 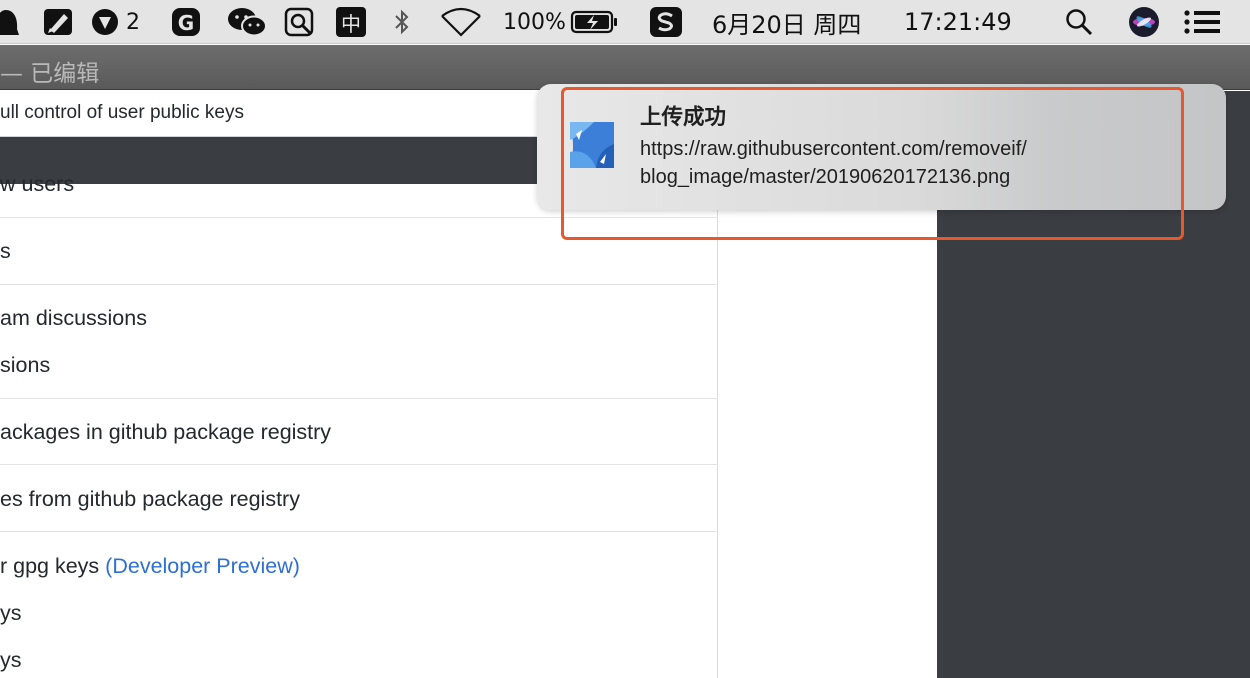 I want to click on menu-bar: 2 G 中 100% 6月20日 周四 17:21:49, so click(x=625, y=22).